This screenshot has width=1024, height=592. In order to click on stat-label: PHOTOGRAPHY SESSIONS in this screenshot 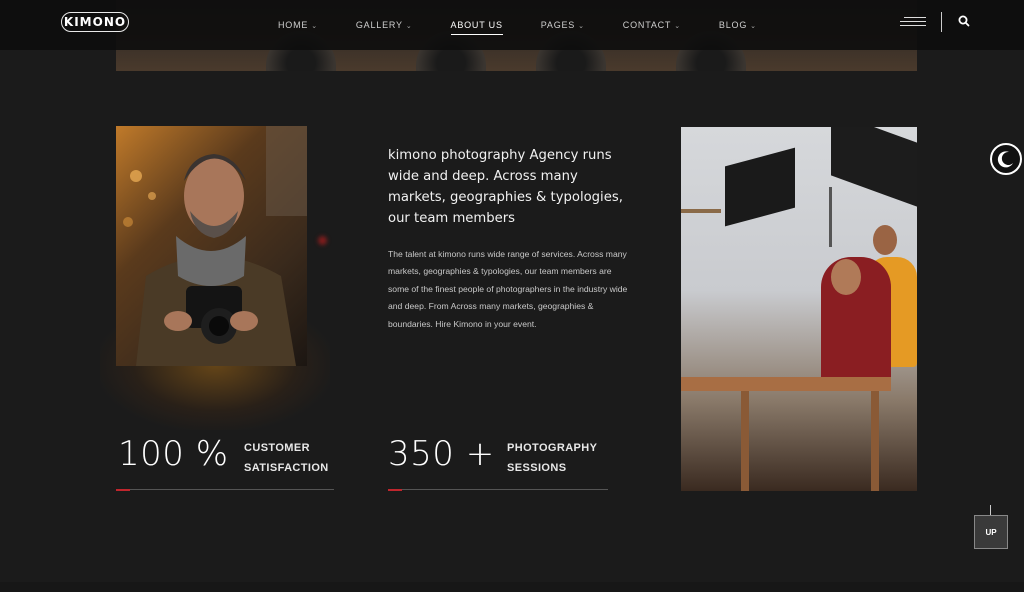, I will do `click(552, 458)`.